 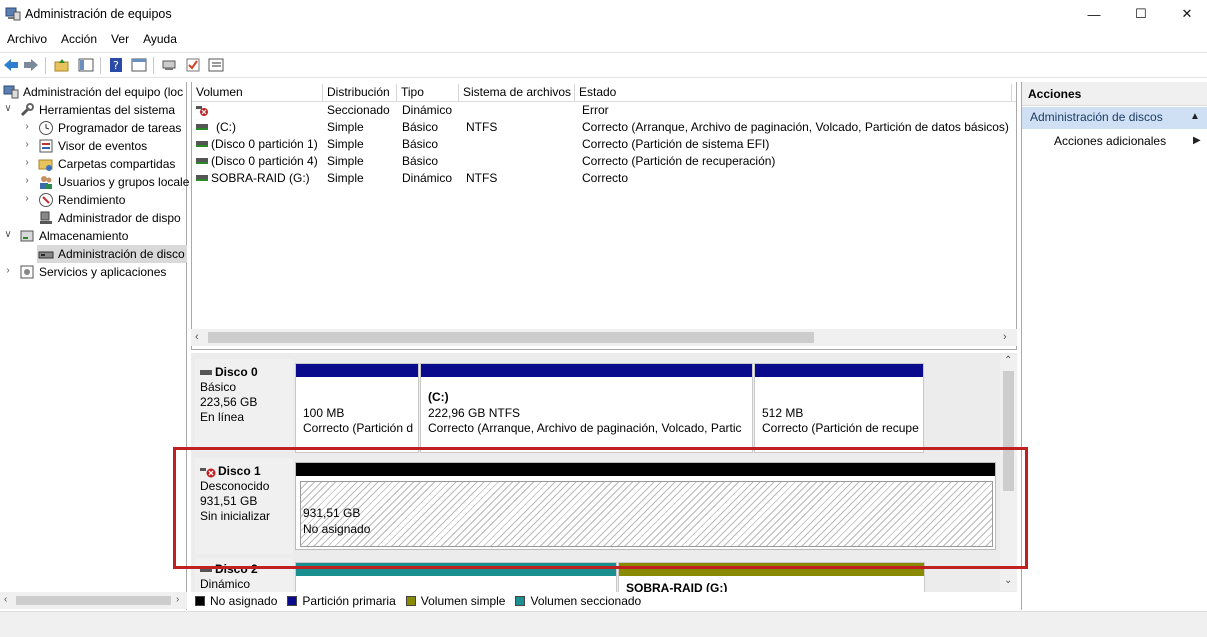 I want to click on column-header-layout: Distribución, so click(x=360, y=93).